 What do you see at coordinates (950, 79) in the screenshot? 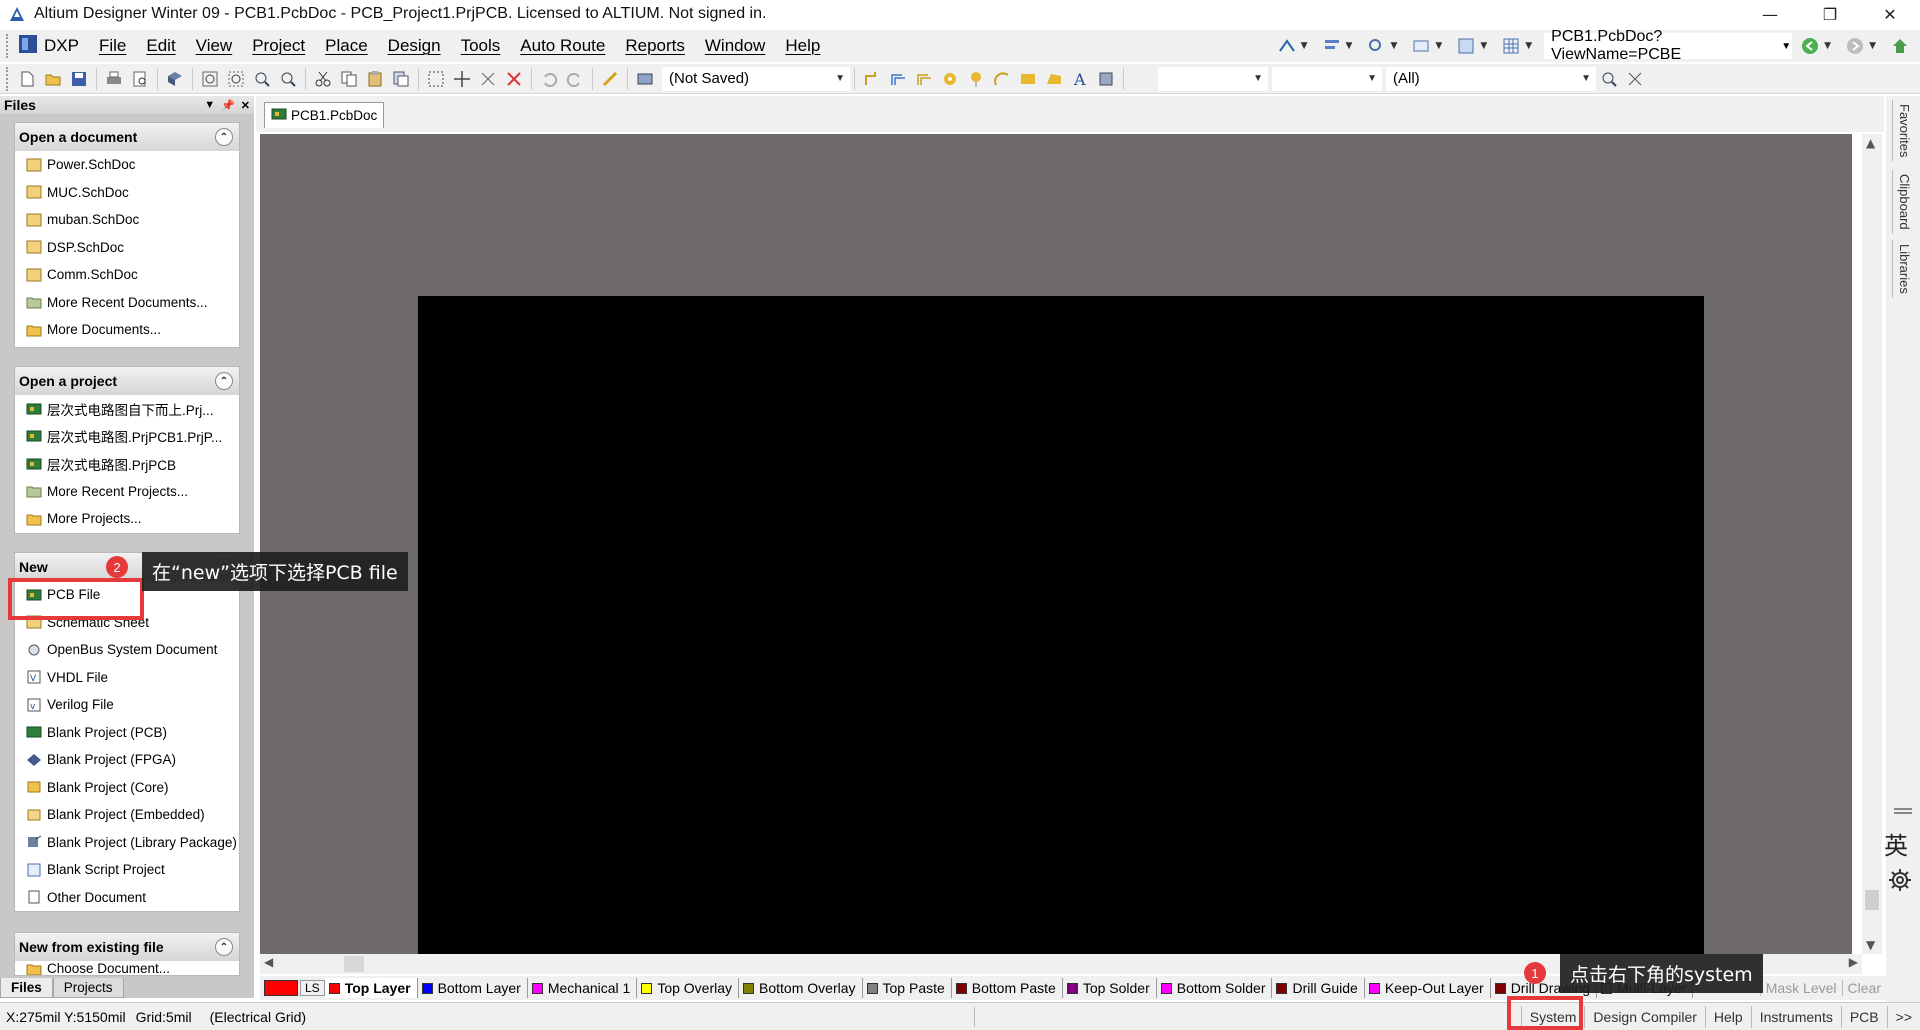
I see `place-pad-icon` at bounding box center [950, 79].